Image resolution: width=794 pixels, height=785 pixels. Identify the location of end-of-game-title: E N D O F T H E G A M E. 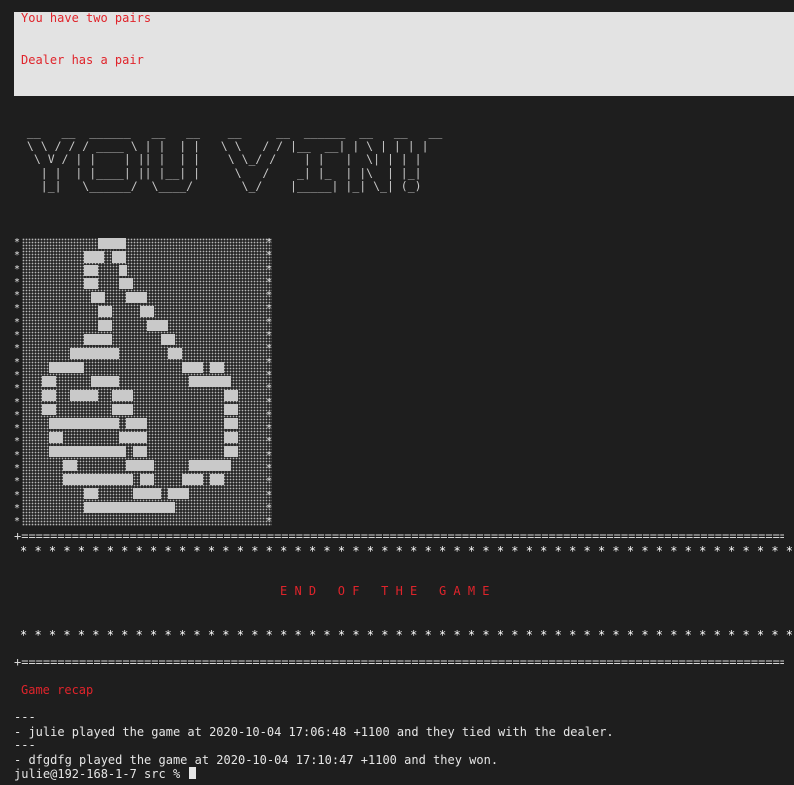
(385, 591).